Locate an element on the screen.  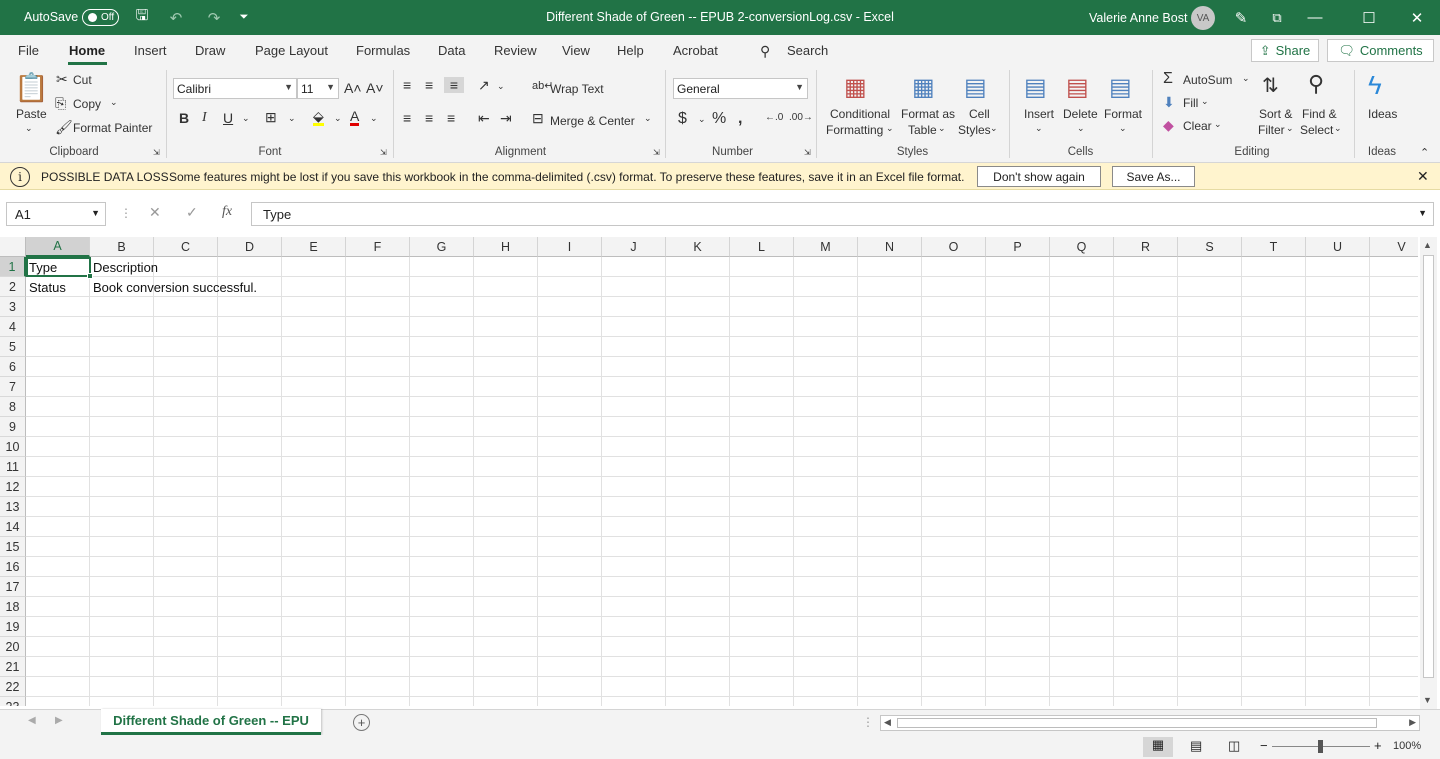
scroll-left-icon: ◀ is located at coordinates (887, 722).